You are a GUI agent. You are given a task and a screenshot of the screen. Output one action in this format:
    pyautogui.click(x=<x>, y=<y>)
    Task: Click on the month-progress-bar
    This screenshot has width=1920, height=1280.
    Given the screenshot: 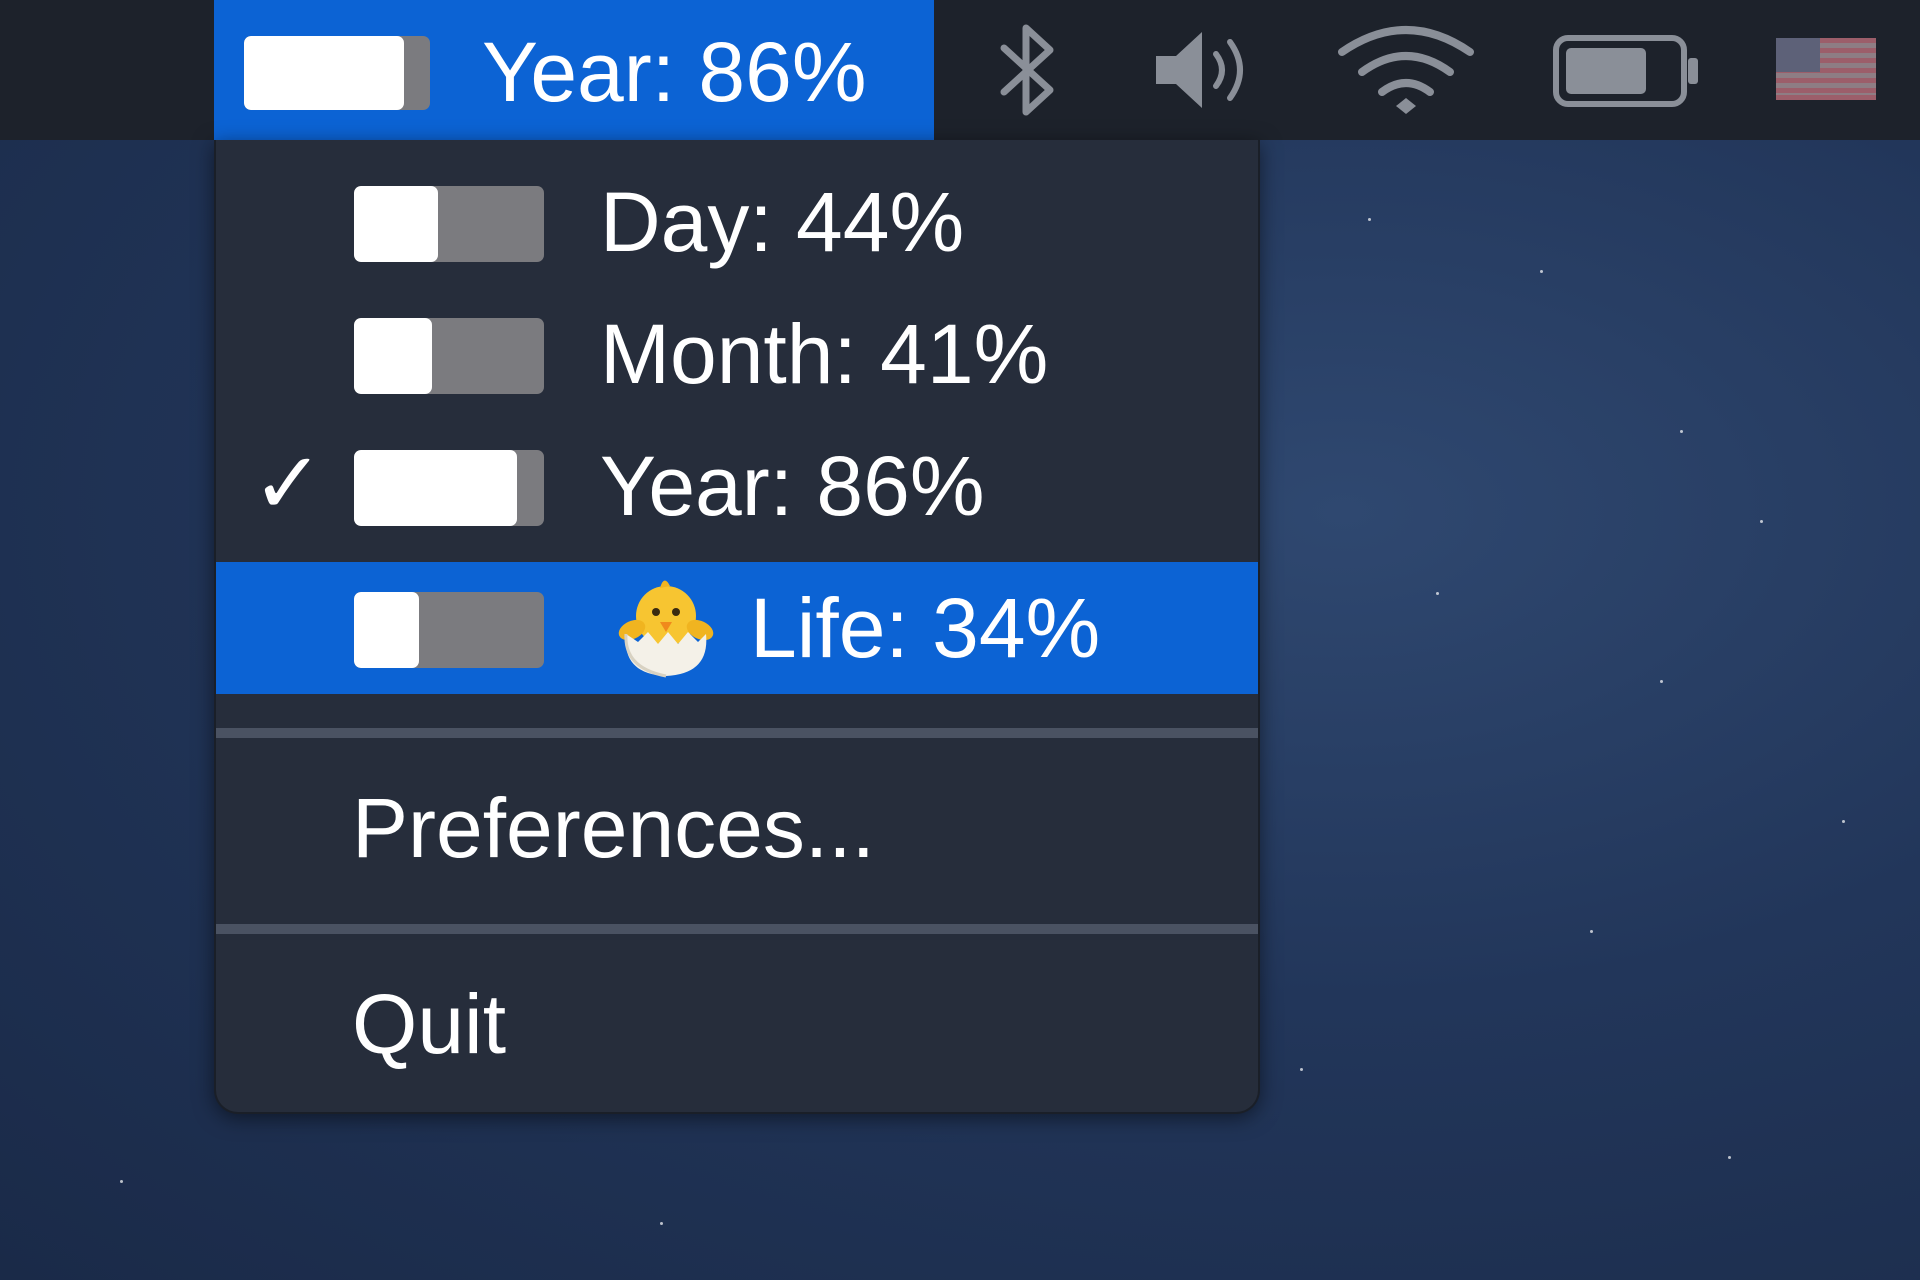 What is the action you would take?
    pyautogui.click(x=449, y=356)
    